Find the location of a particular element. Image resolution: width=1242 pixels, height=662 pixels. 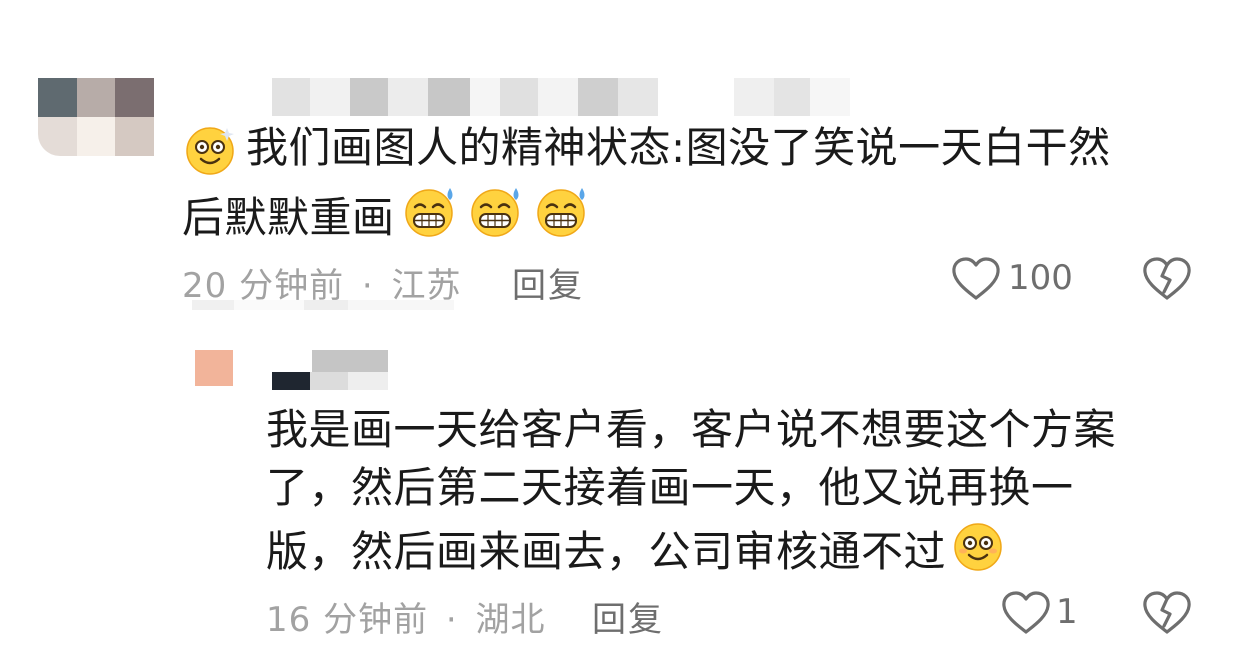

comment-meta: 16 分钟前 · 湖北 is located at coordinates (406, 616).